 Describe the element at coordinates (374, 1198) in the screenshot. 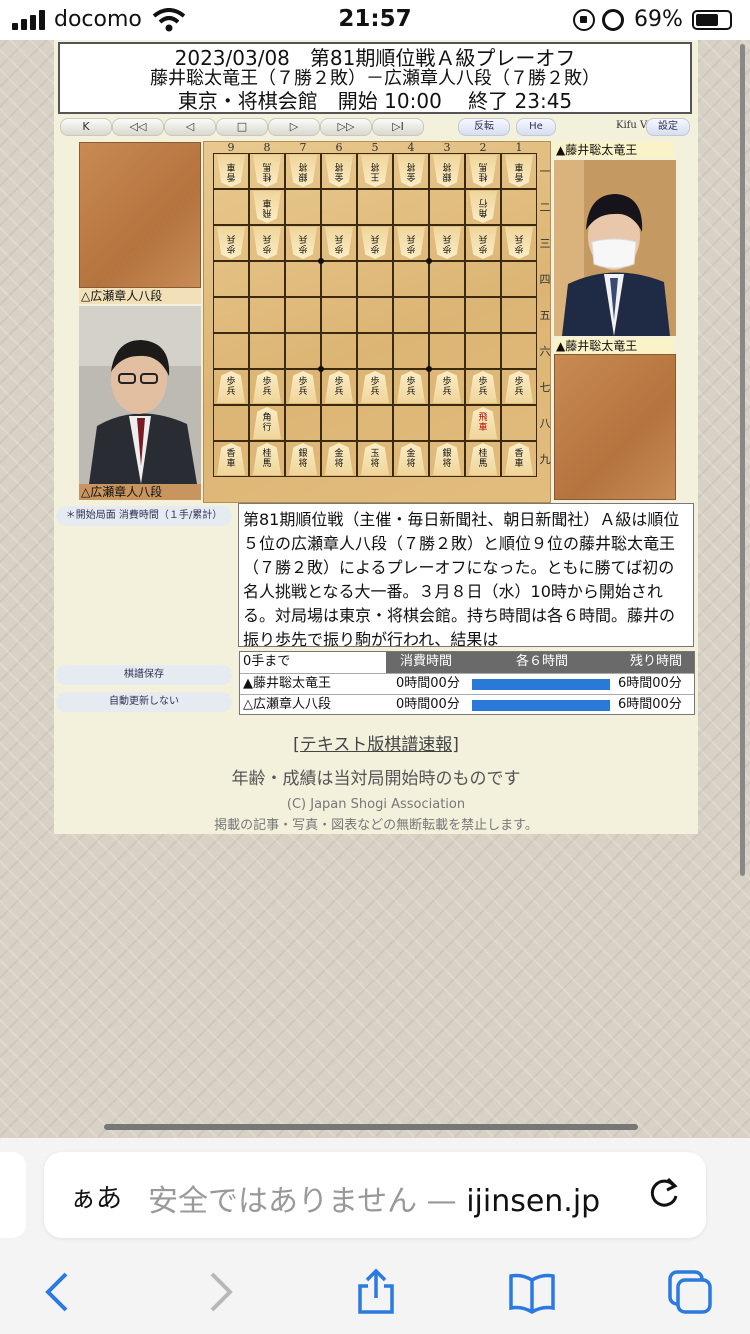

I see `url-text: 安全ではありません — ijinsen.jp` at that location.